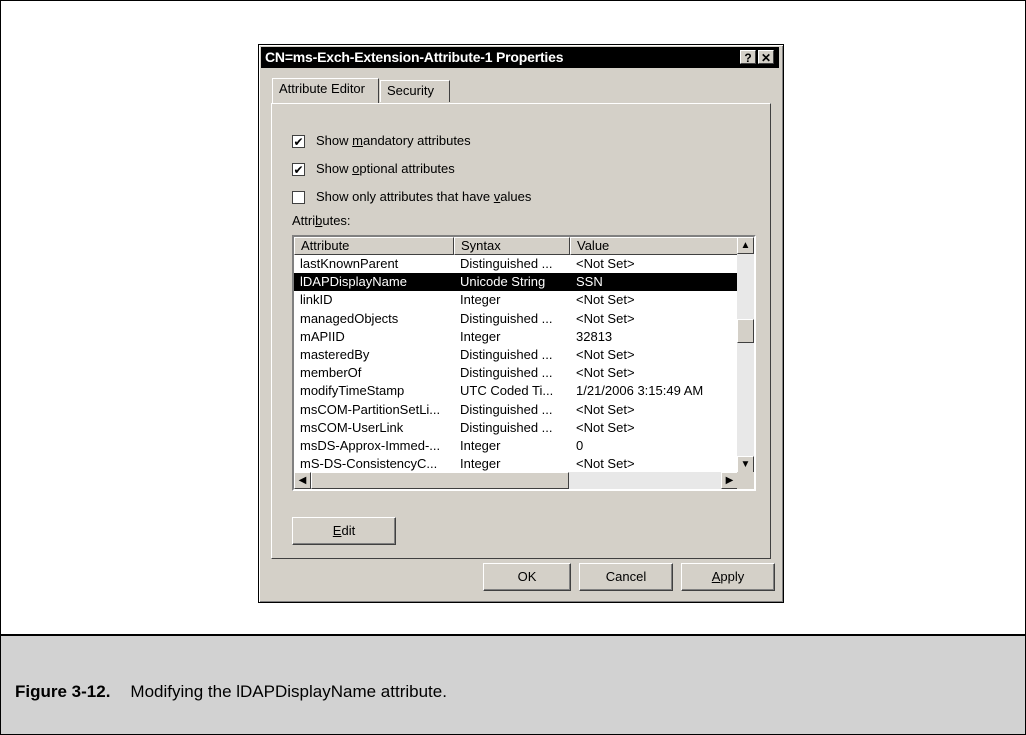 The width and height of the screenshot is (1026, 735). Describe the element at coordinates (654, 246) in the screenshot. I see `column-header-value: Value` at that location.